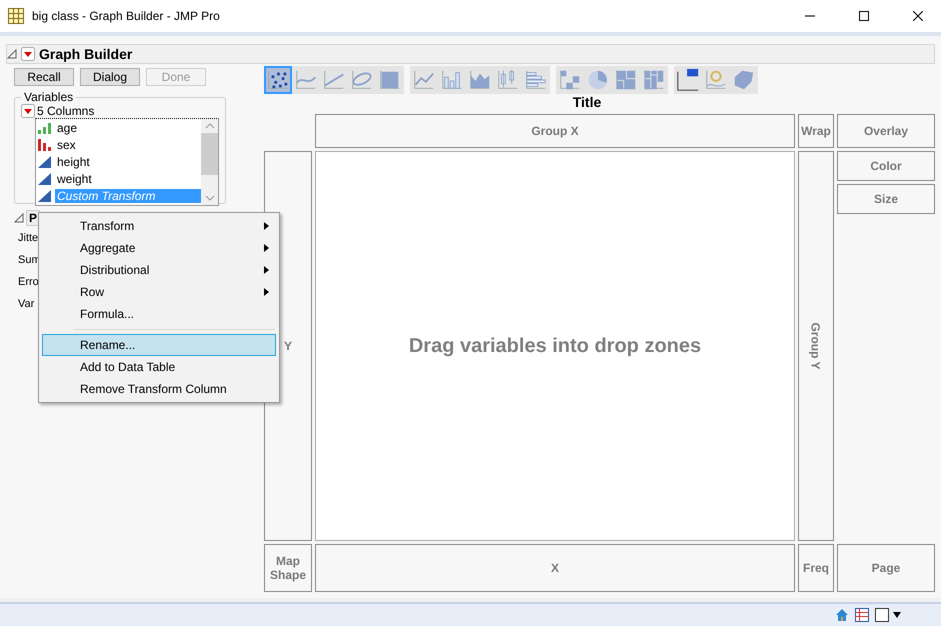 Image resolution: width=941 pixels, height=626 pixels. Describe the element at coordinates (816, 131) in the screenshot. I see `wrap-zone: Wrap` at that location.